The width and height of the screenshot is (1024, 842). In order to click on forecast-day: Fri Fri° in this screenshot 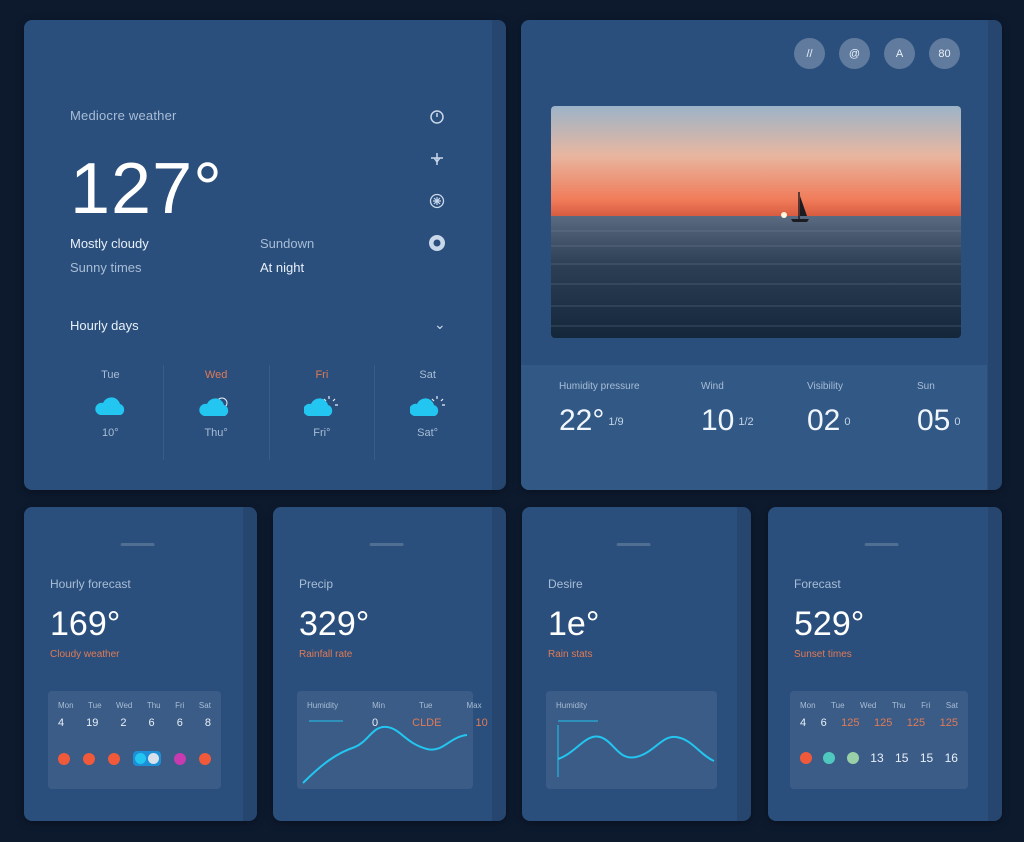, I will do `click(323, 412)`.